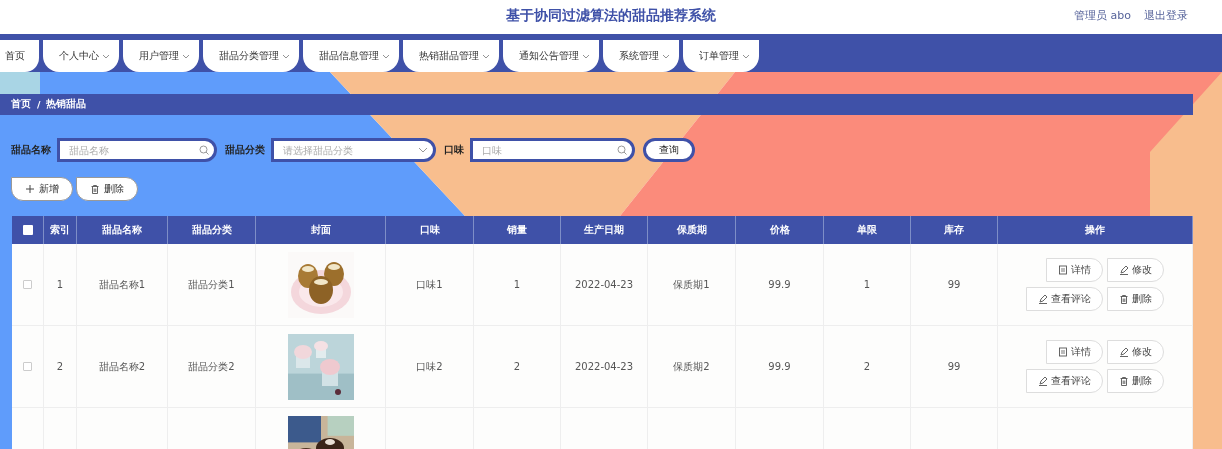  I want to click on breadcrumb-link: 热销甜品, so click(66, 104).